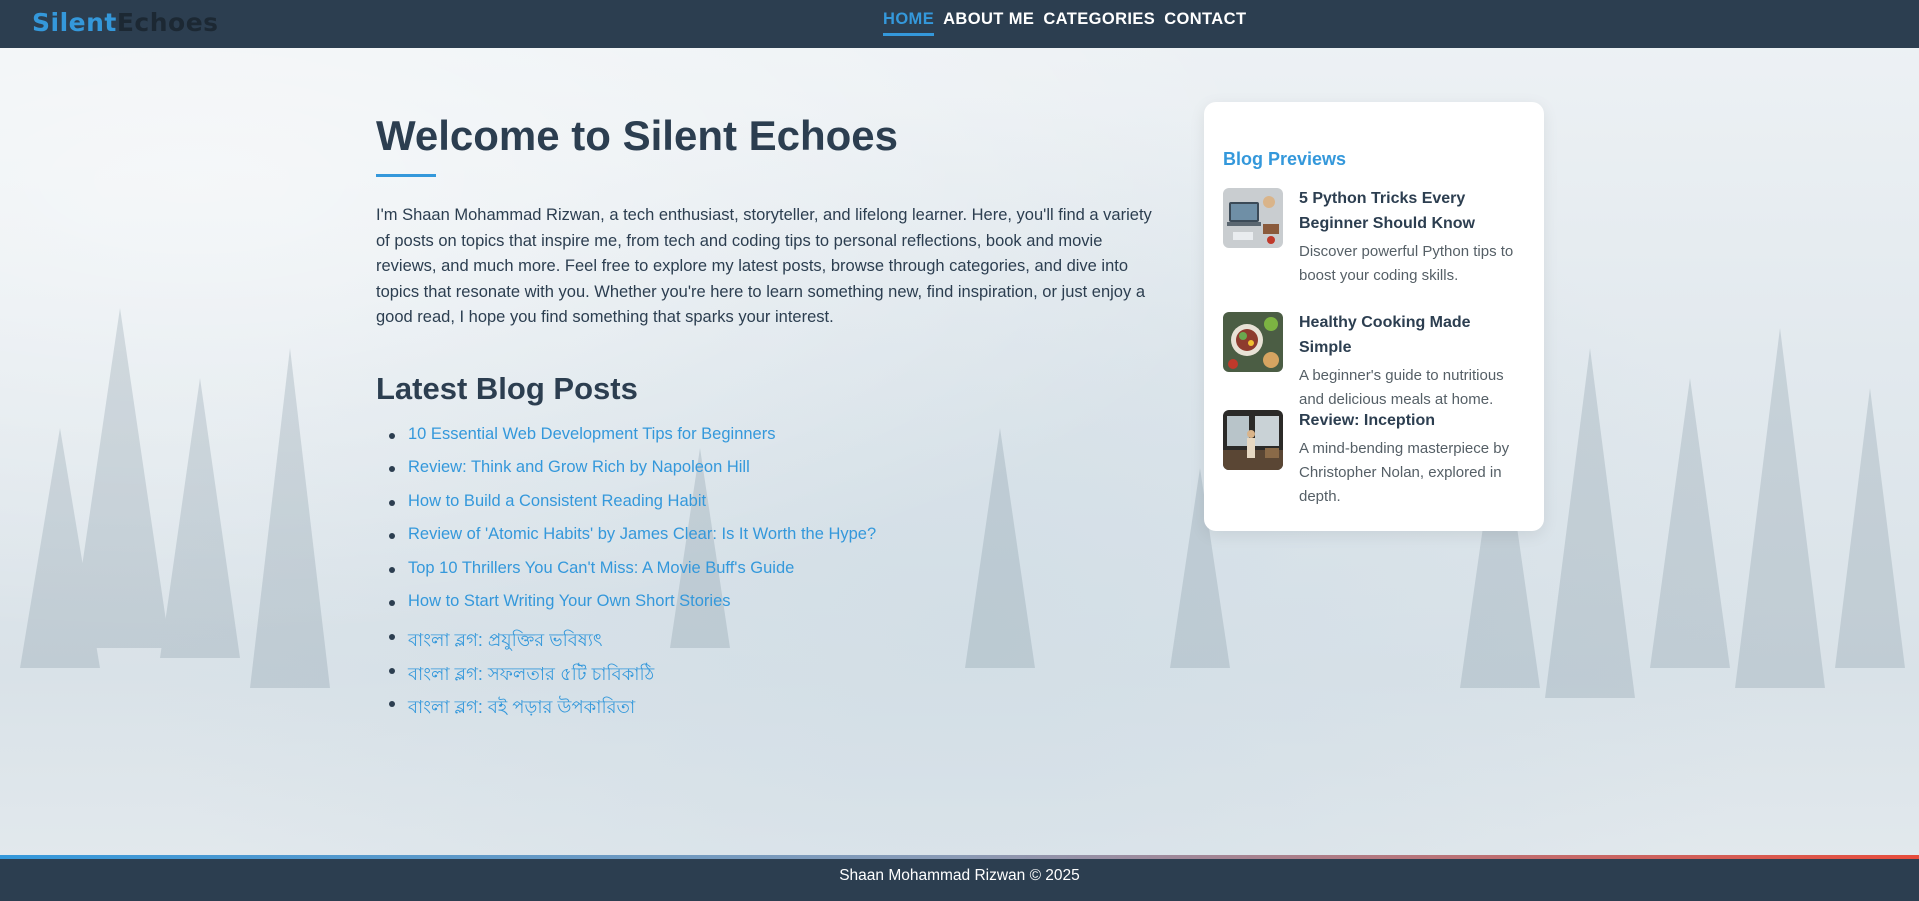 The width and height of the screenshot is (1919, 901). I want to click on preview-title: Review: Inception, so click(1412, 420).